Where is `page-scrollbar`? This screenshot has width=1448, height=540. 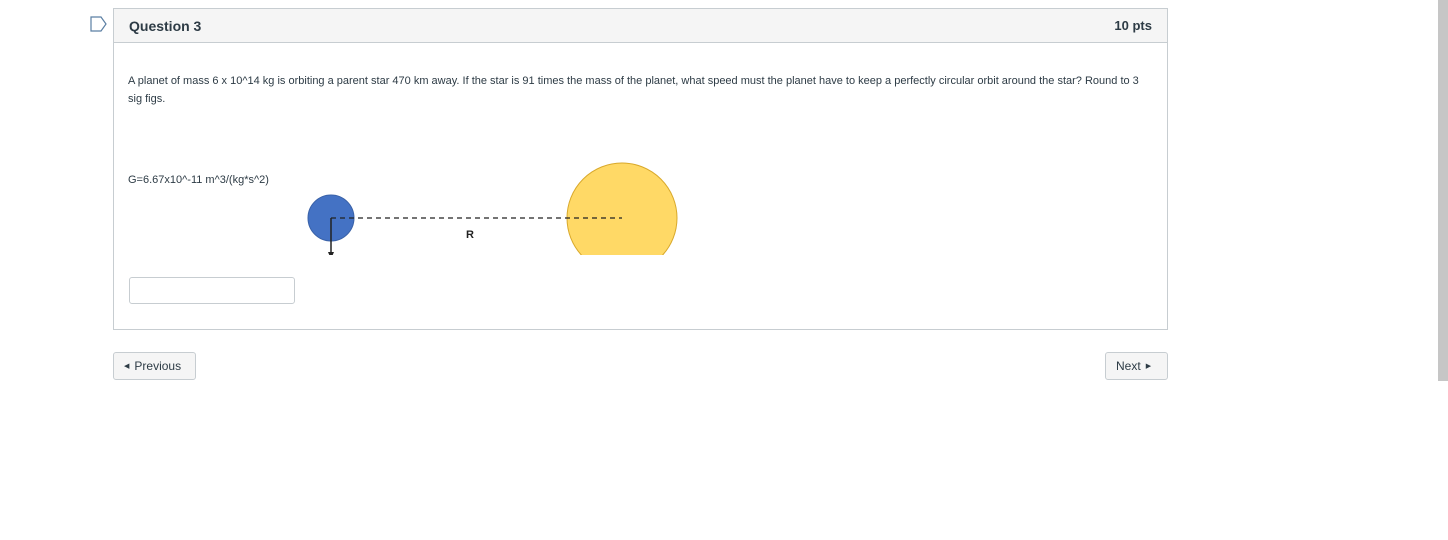 page-scrollbar is located at coordinates (1443, 190).